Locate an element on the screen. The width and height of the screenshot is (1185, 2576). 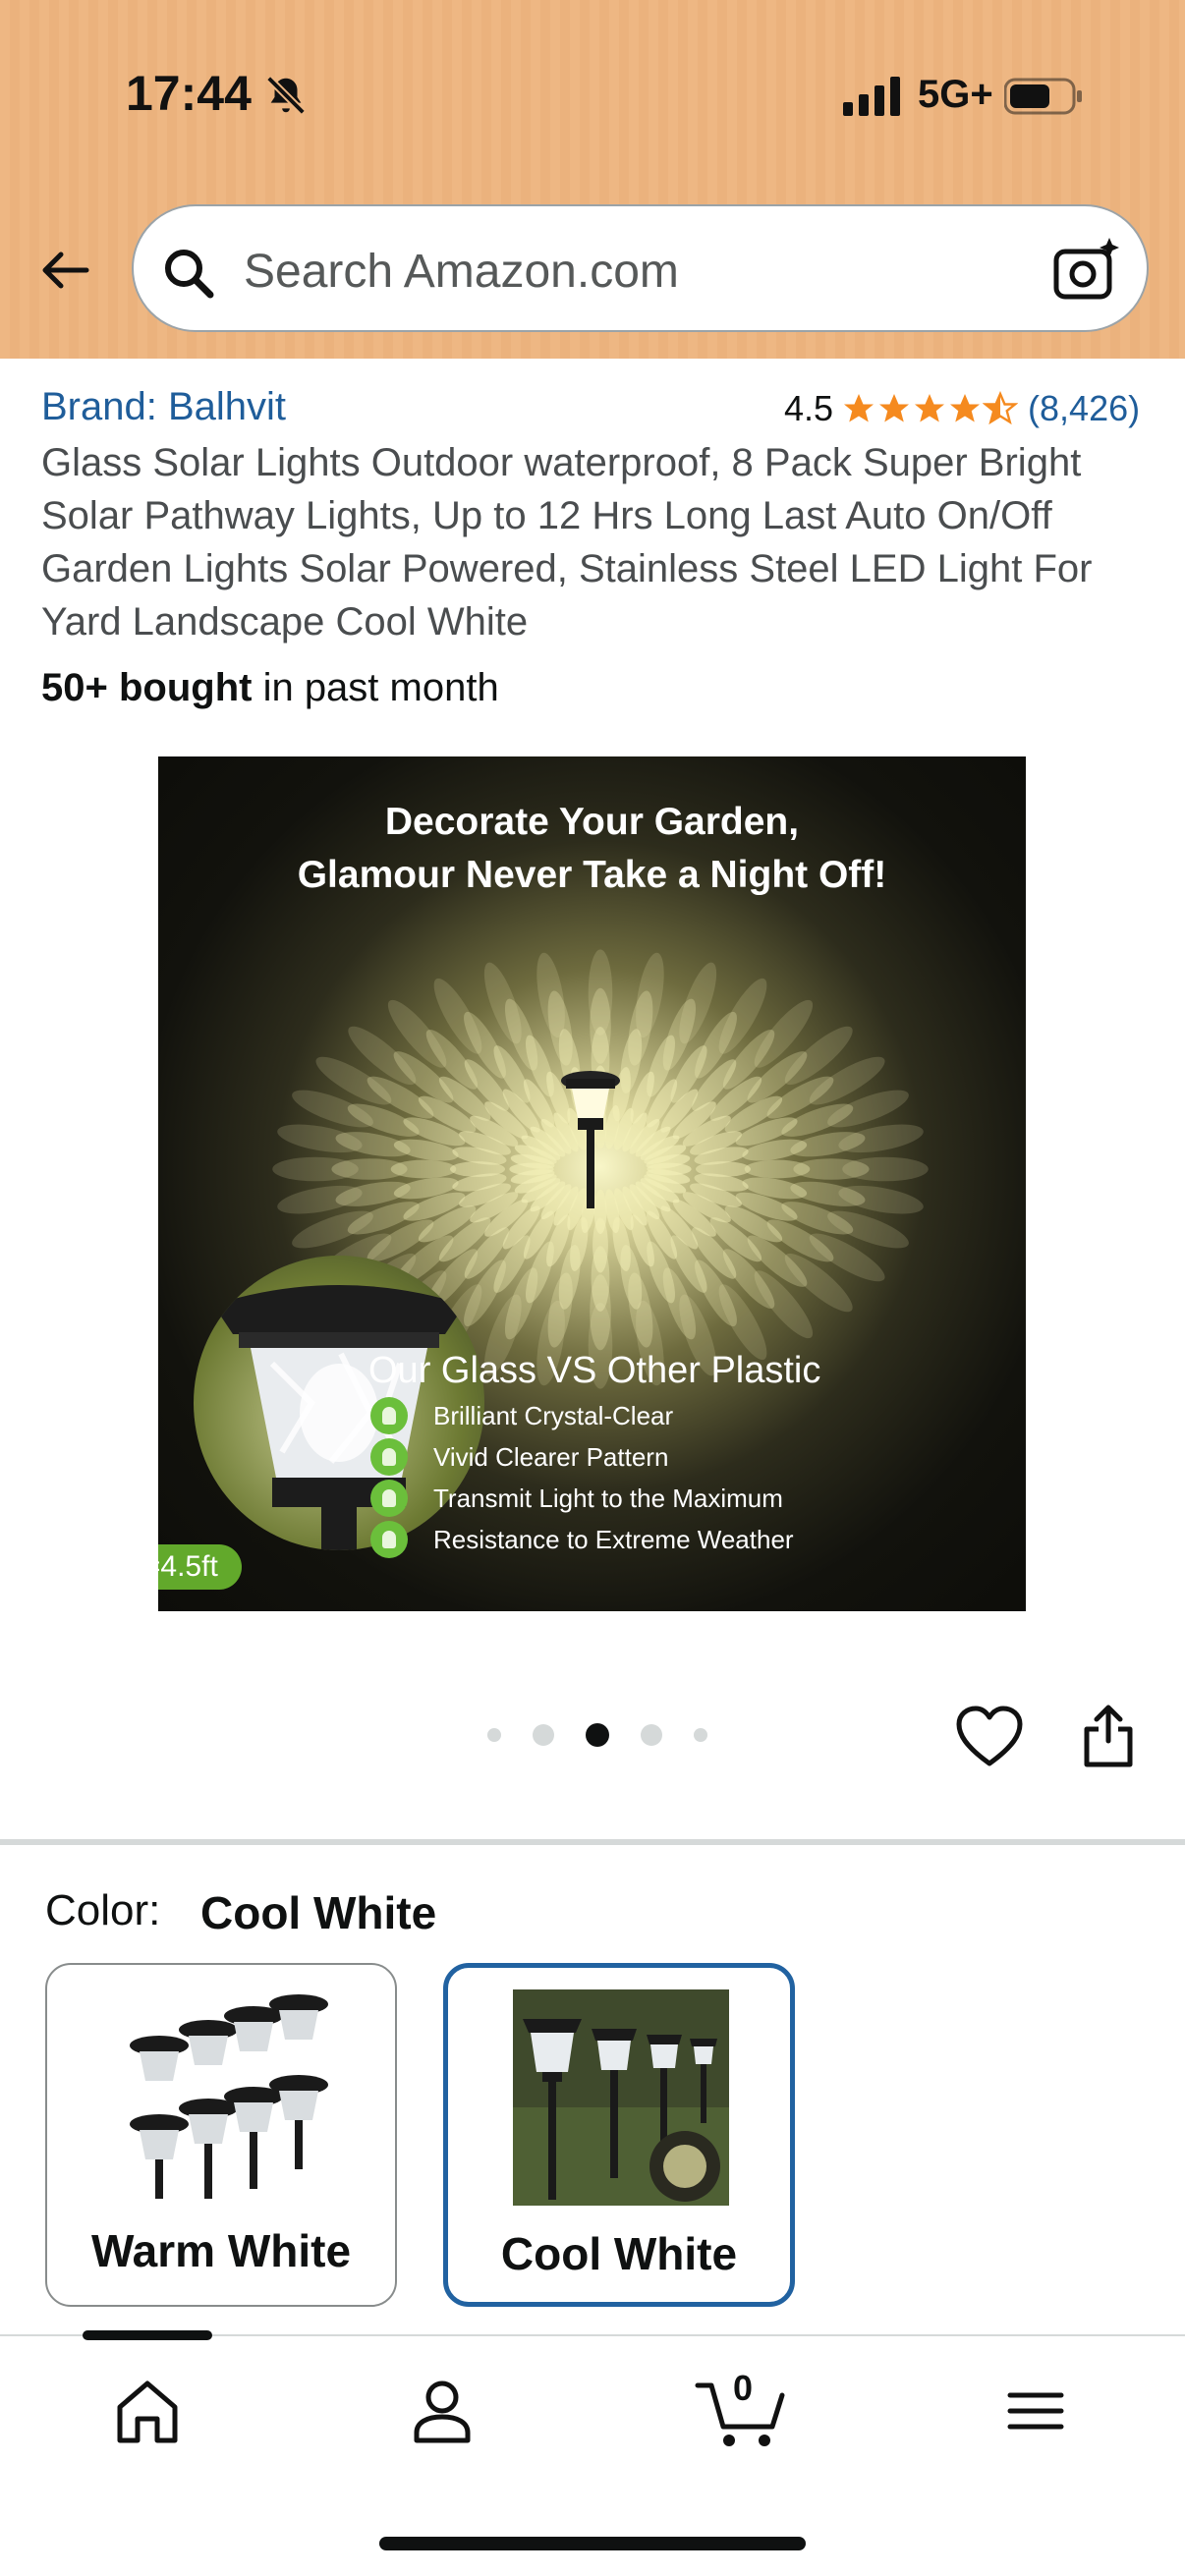
color-option-warm-white: Warm White is located at coordinates (221, 2135).